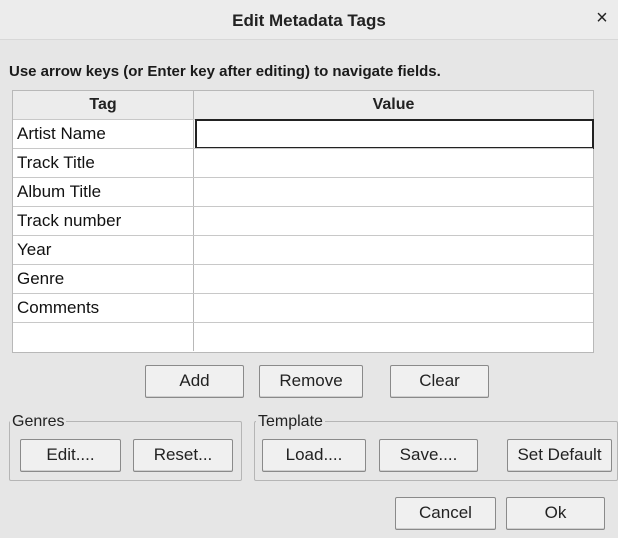 Image resolution: width=618 pixels, height=538 pixels. What do you see at coordinates (311, 381) in the screenshot?
I see `remove-button: Remove` at bounding box center [311, 381].